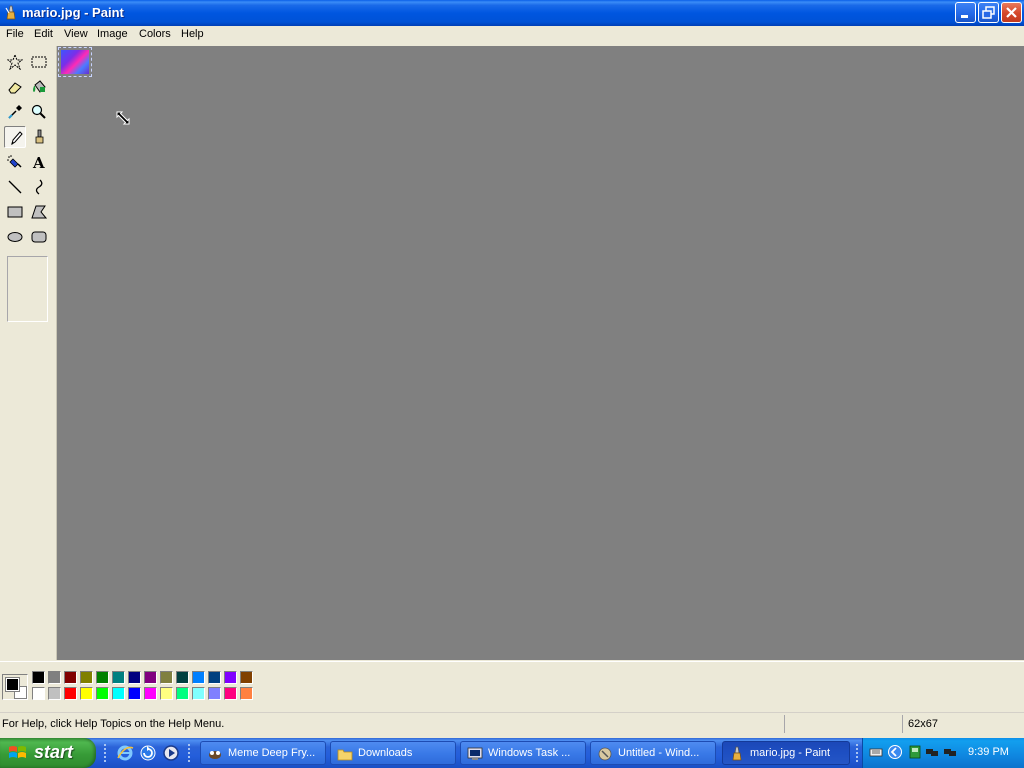  I want to click on tool-airbrush, so click(15, 162).